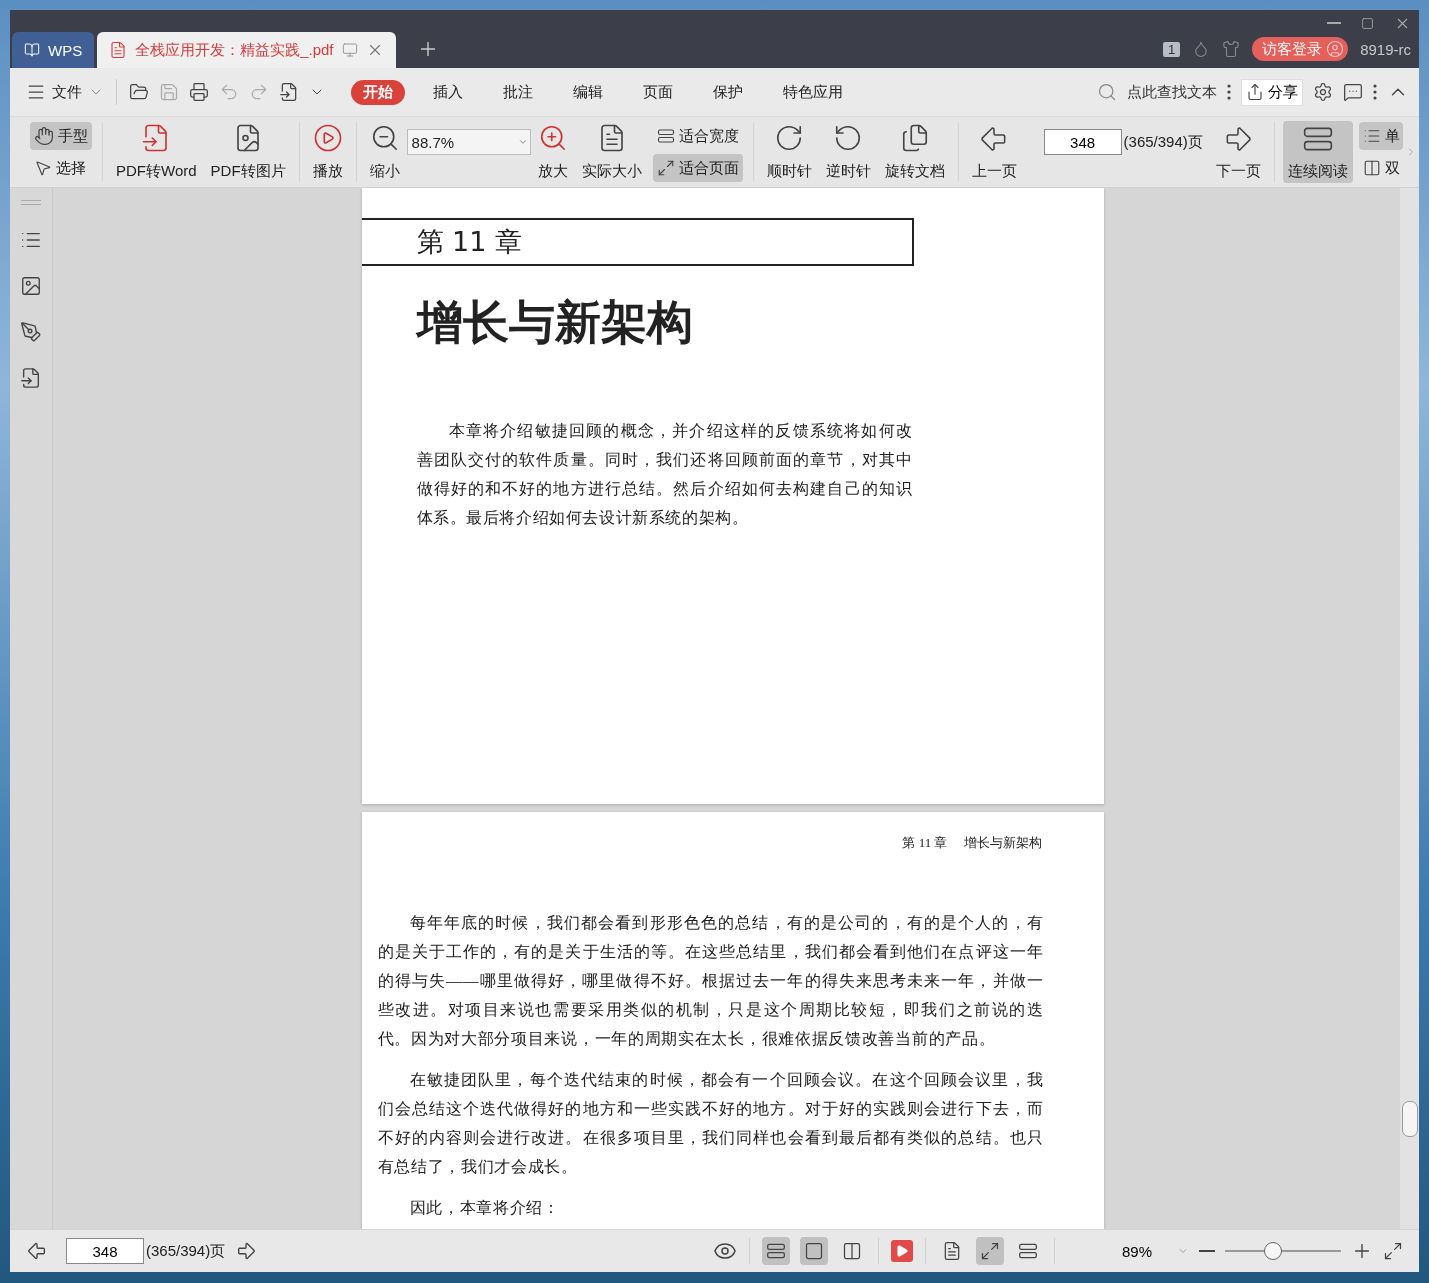  What do you see at coordinates (234, 50) in the screenshot?
I see `tab-label: 全栈应用开发：精益实践_.pdf` at bounding box center [234, 50].